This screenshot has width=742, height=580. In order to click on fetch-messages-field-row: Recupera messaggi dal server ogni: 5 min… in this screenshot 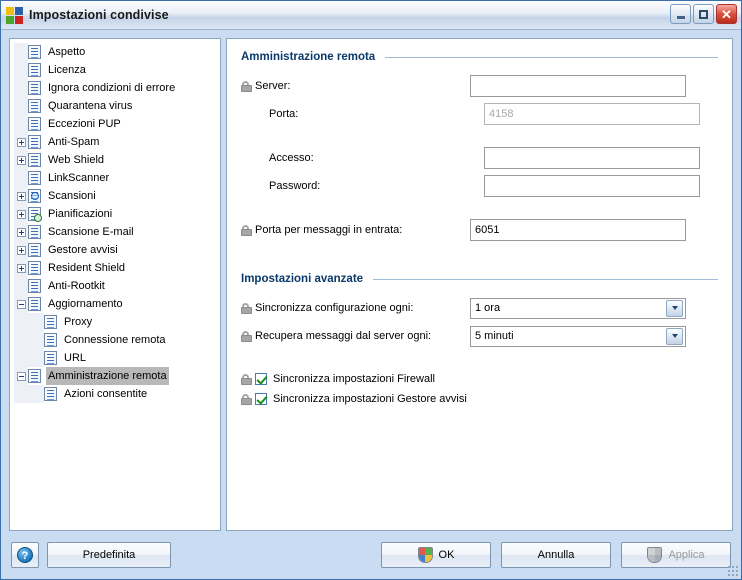, I will do `click(479, 336)`.